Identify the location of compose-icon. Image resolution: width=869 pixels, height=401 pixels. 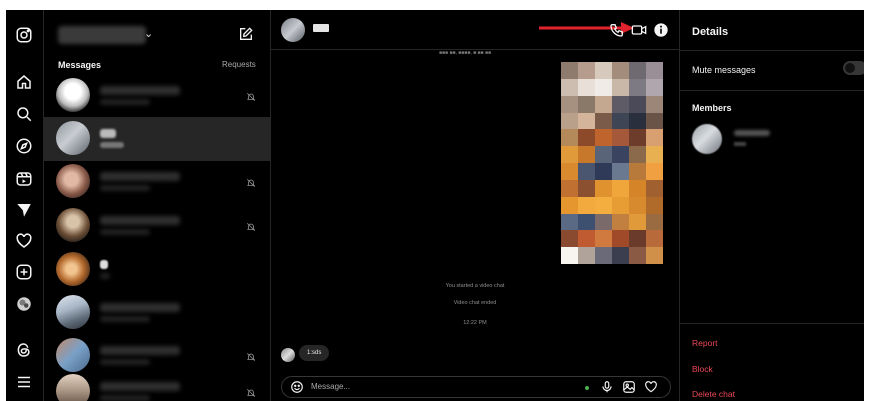
(246, 34).